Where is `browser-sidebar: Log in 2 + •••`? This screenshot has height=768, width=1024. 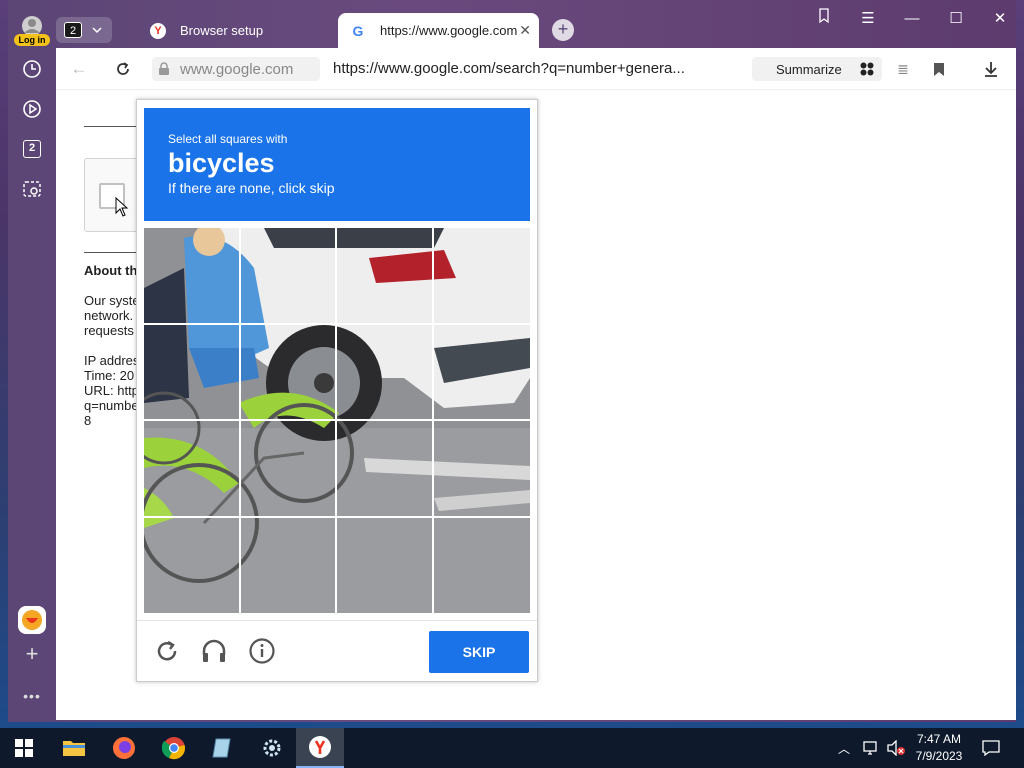
browser-sidebar: Log in 2 + ••• is located at coordinates (32, 361).